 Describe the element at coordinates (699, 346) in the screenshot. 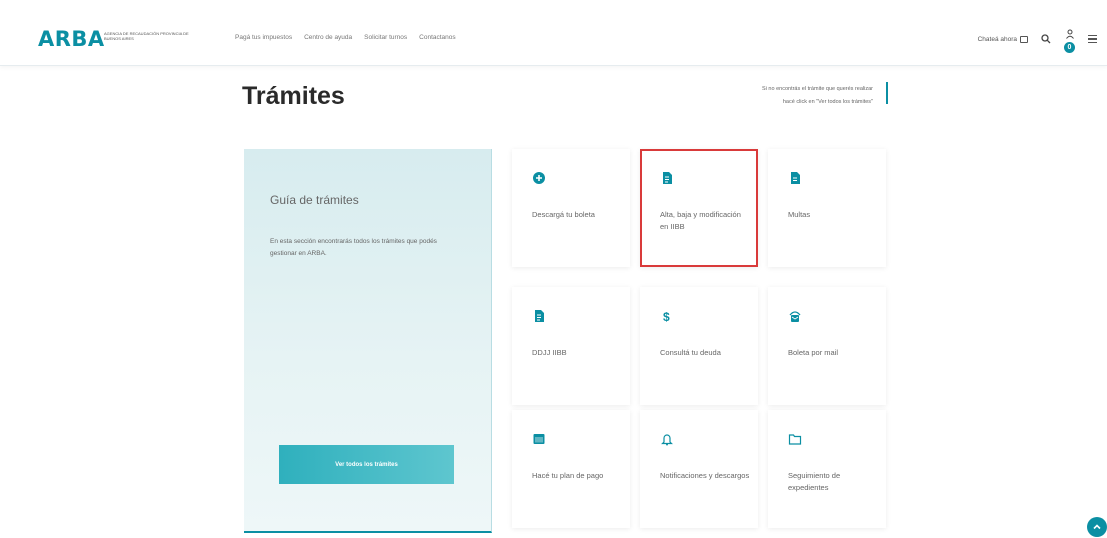

I see `card-check-debt: $ Consultá tu deuda` at that location.